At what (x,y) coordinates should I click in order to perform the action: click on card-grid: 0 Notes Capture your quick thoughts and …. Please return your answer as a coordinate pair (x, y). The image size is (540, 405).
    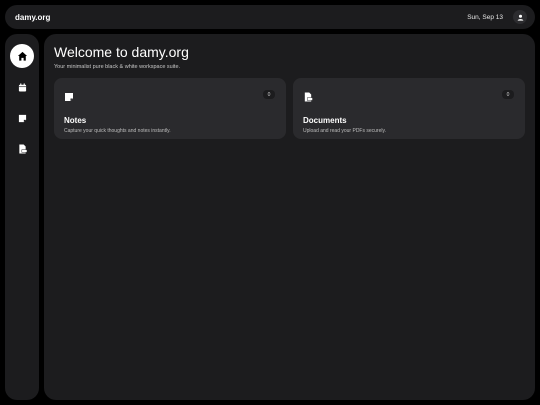
    Looking at the image, I should click on (289, 108).